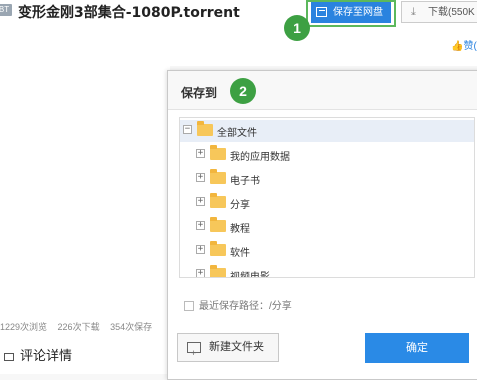  Describe the element at coordinates (240, 253) in the screenshot. I see `tree-item-label: 软件` at that location.